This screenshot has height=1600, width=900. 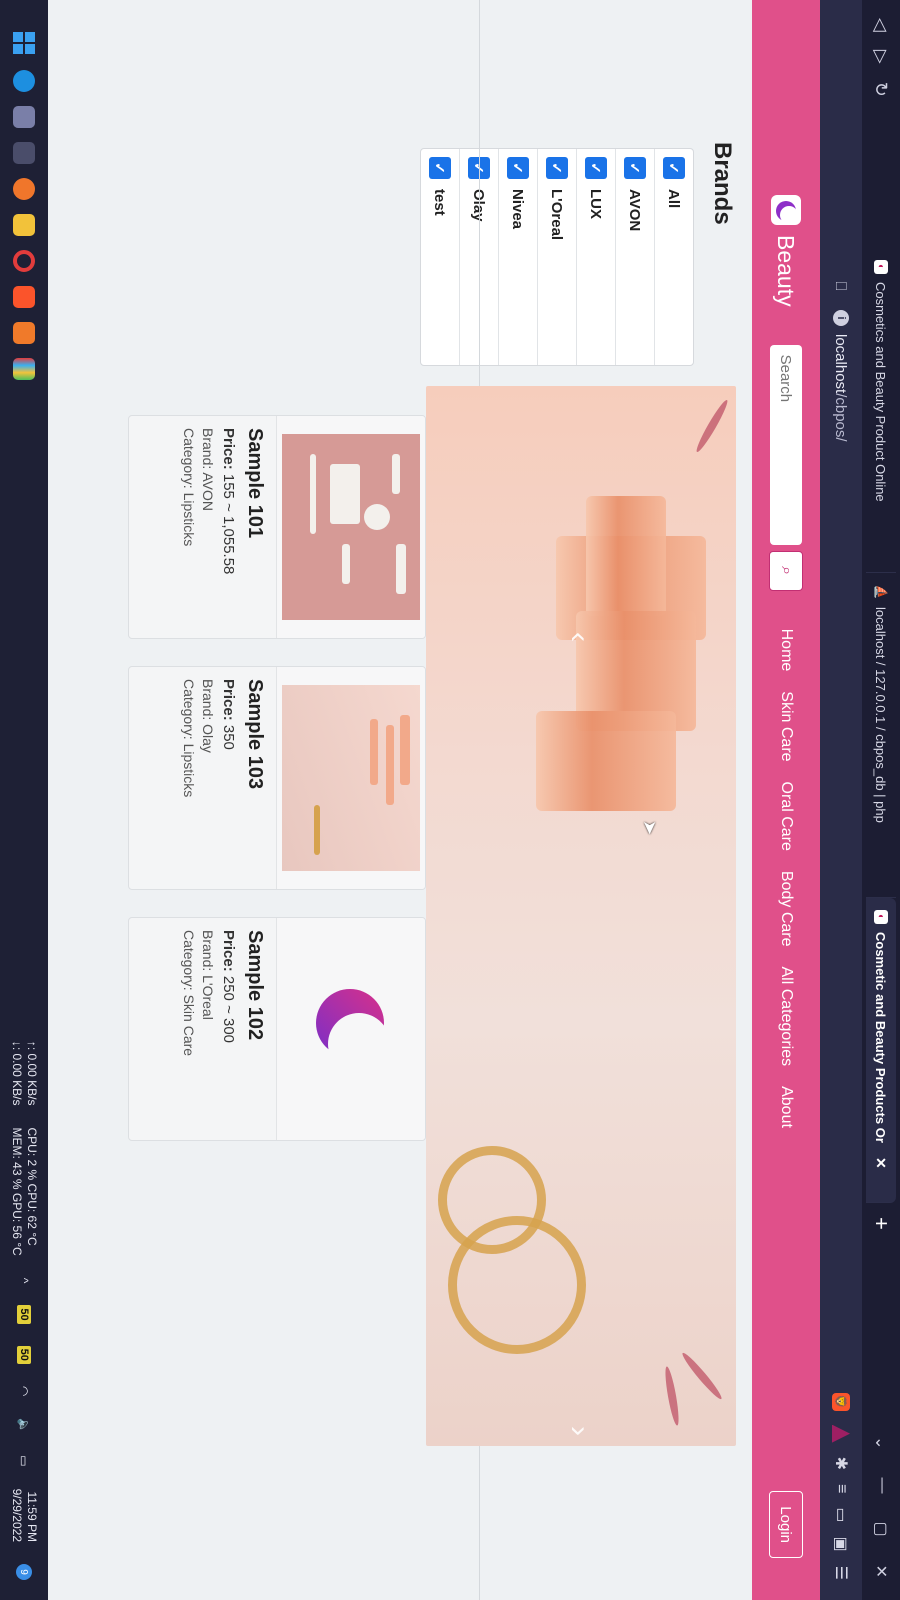 I want to click on site-favicon-icon: ◐, so click(x=881, y=267).